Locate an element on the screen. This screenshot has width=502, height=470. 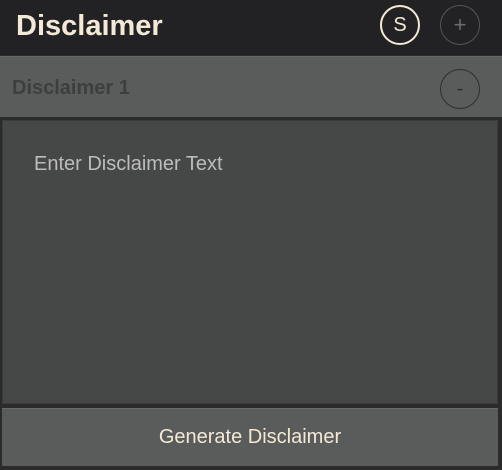
add-disclaimer-button: + is located at coordinates (460, 25).